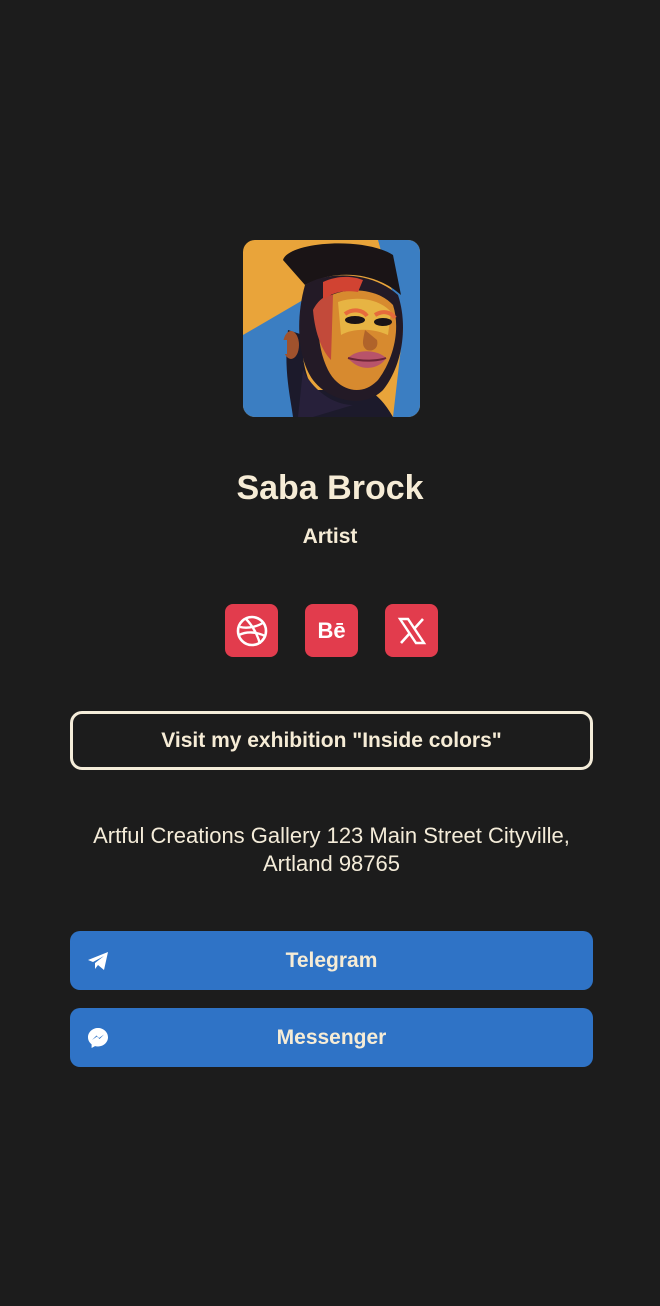  I want to click on messenger-label: Messenger, so click(331, 1037).